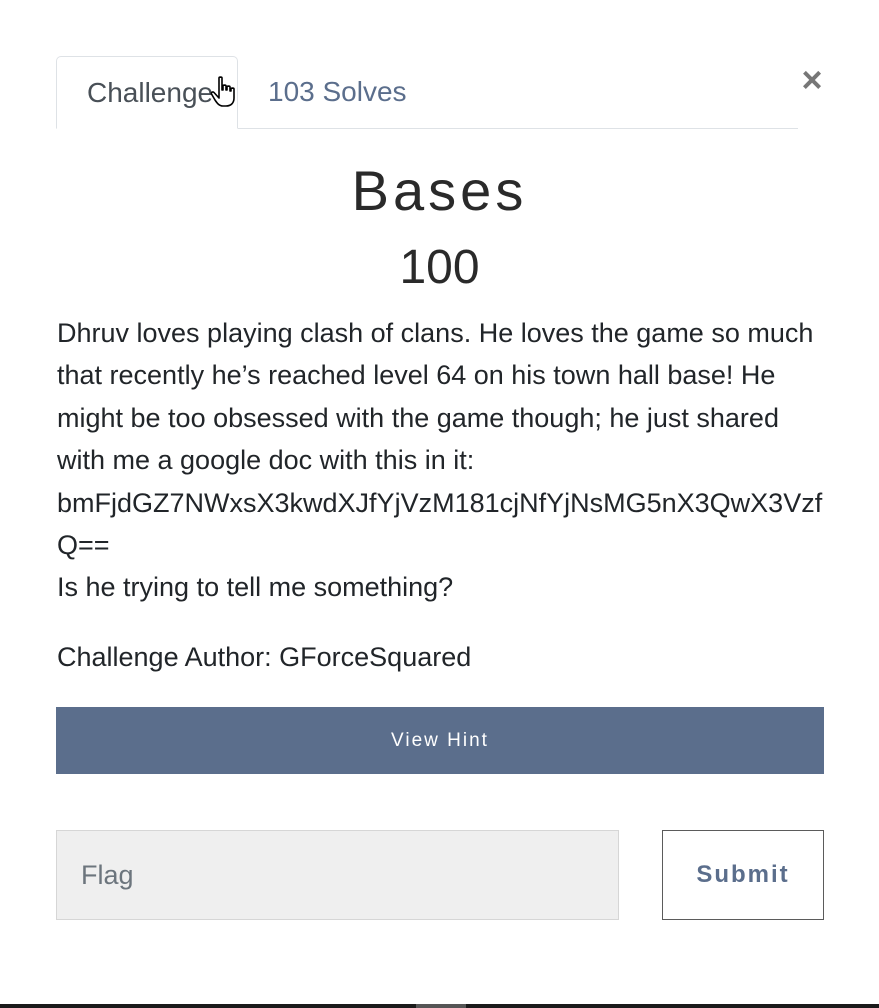 The image size is (879, 1008). What do you see at coordinates (439, 190) in the screenshot?
I see `challenge-title: Bases` at bounding box center [439, 190].